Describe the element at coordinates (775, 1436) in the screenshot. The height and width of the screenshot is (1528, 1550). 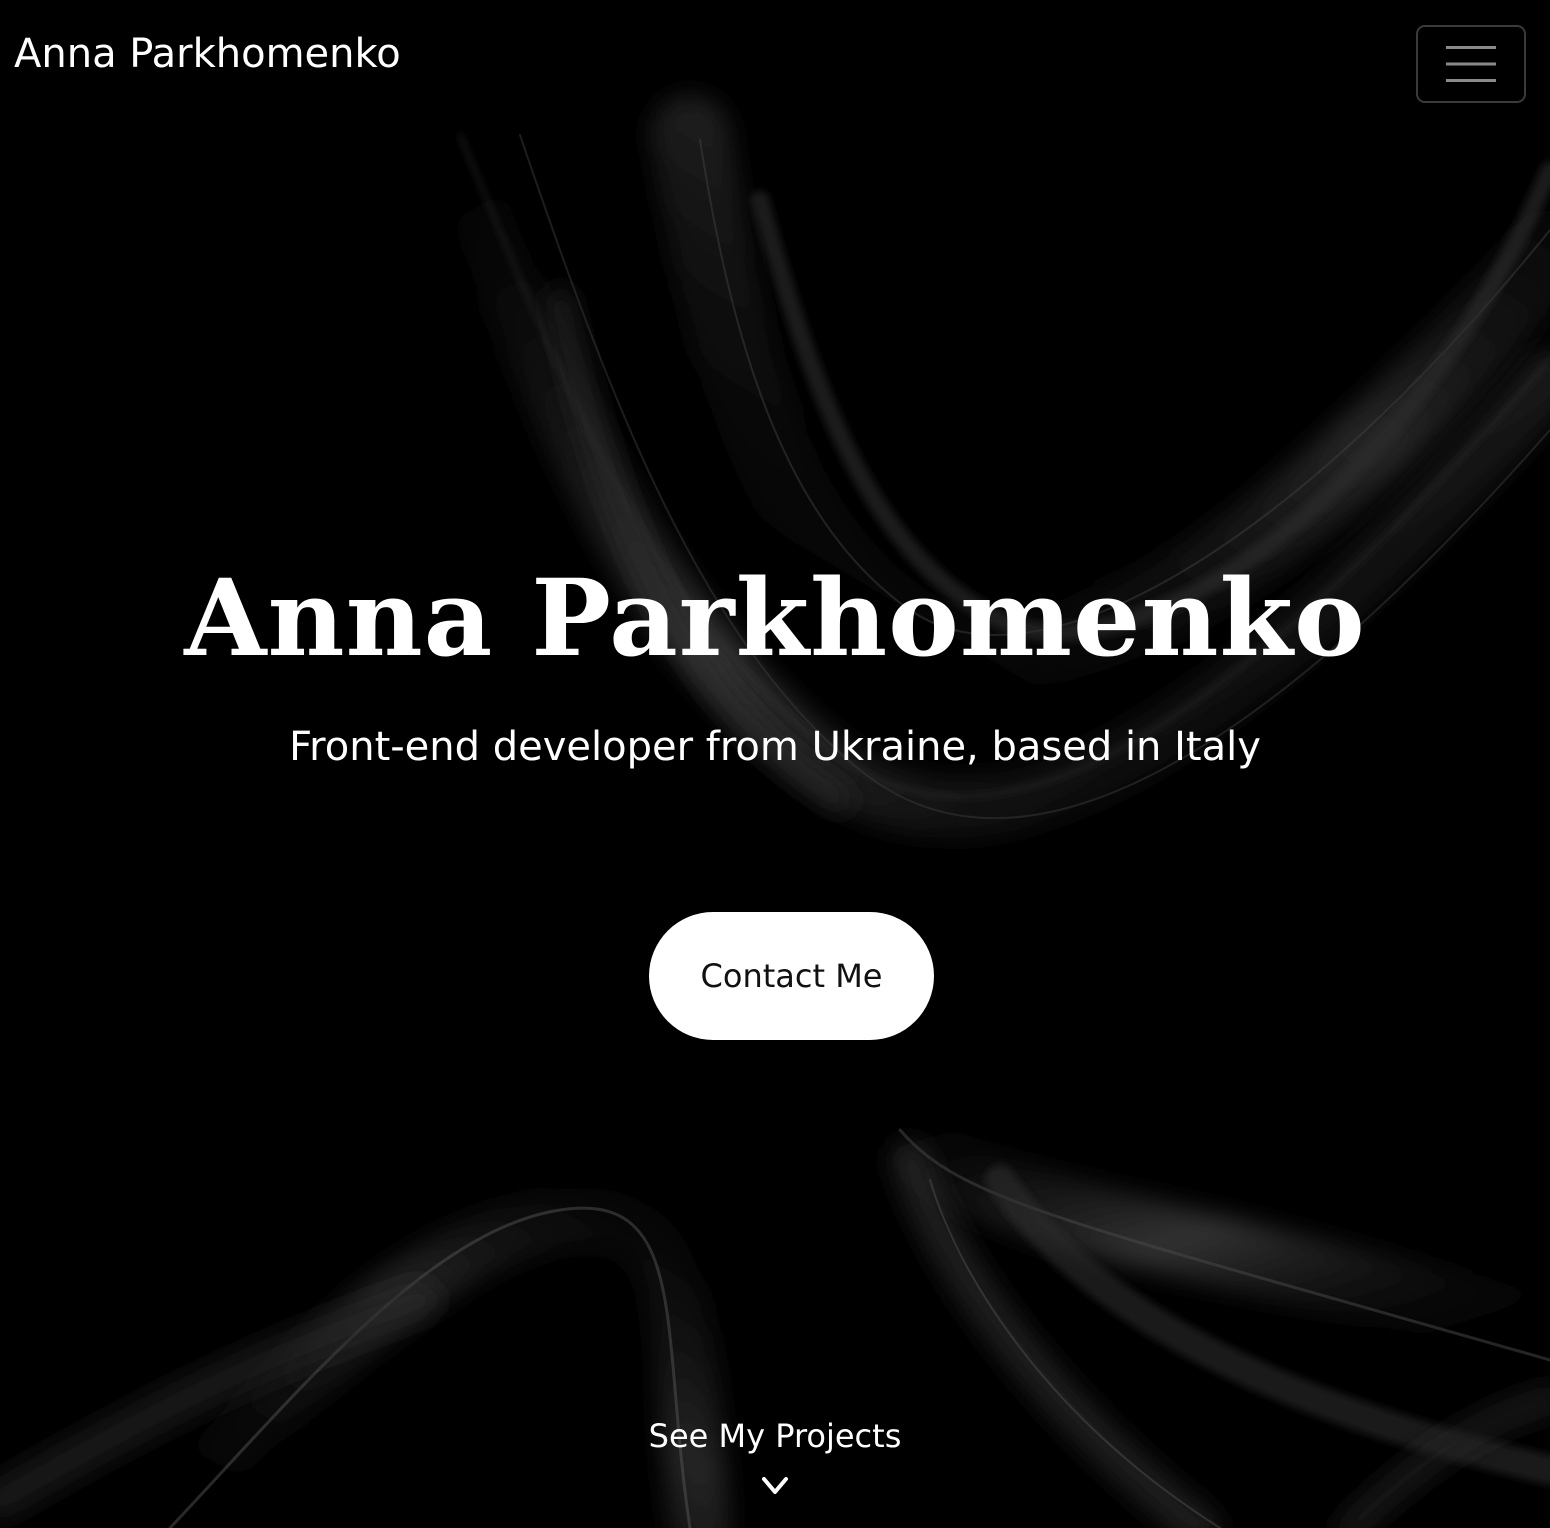
I see `see-projects-label: See My Projects` at that location.